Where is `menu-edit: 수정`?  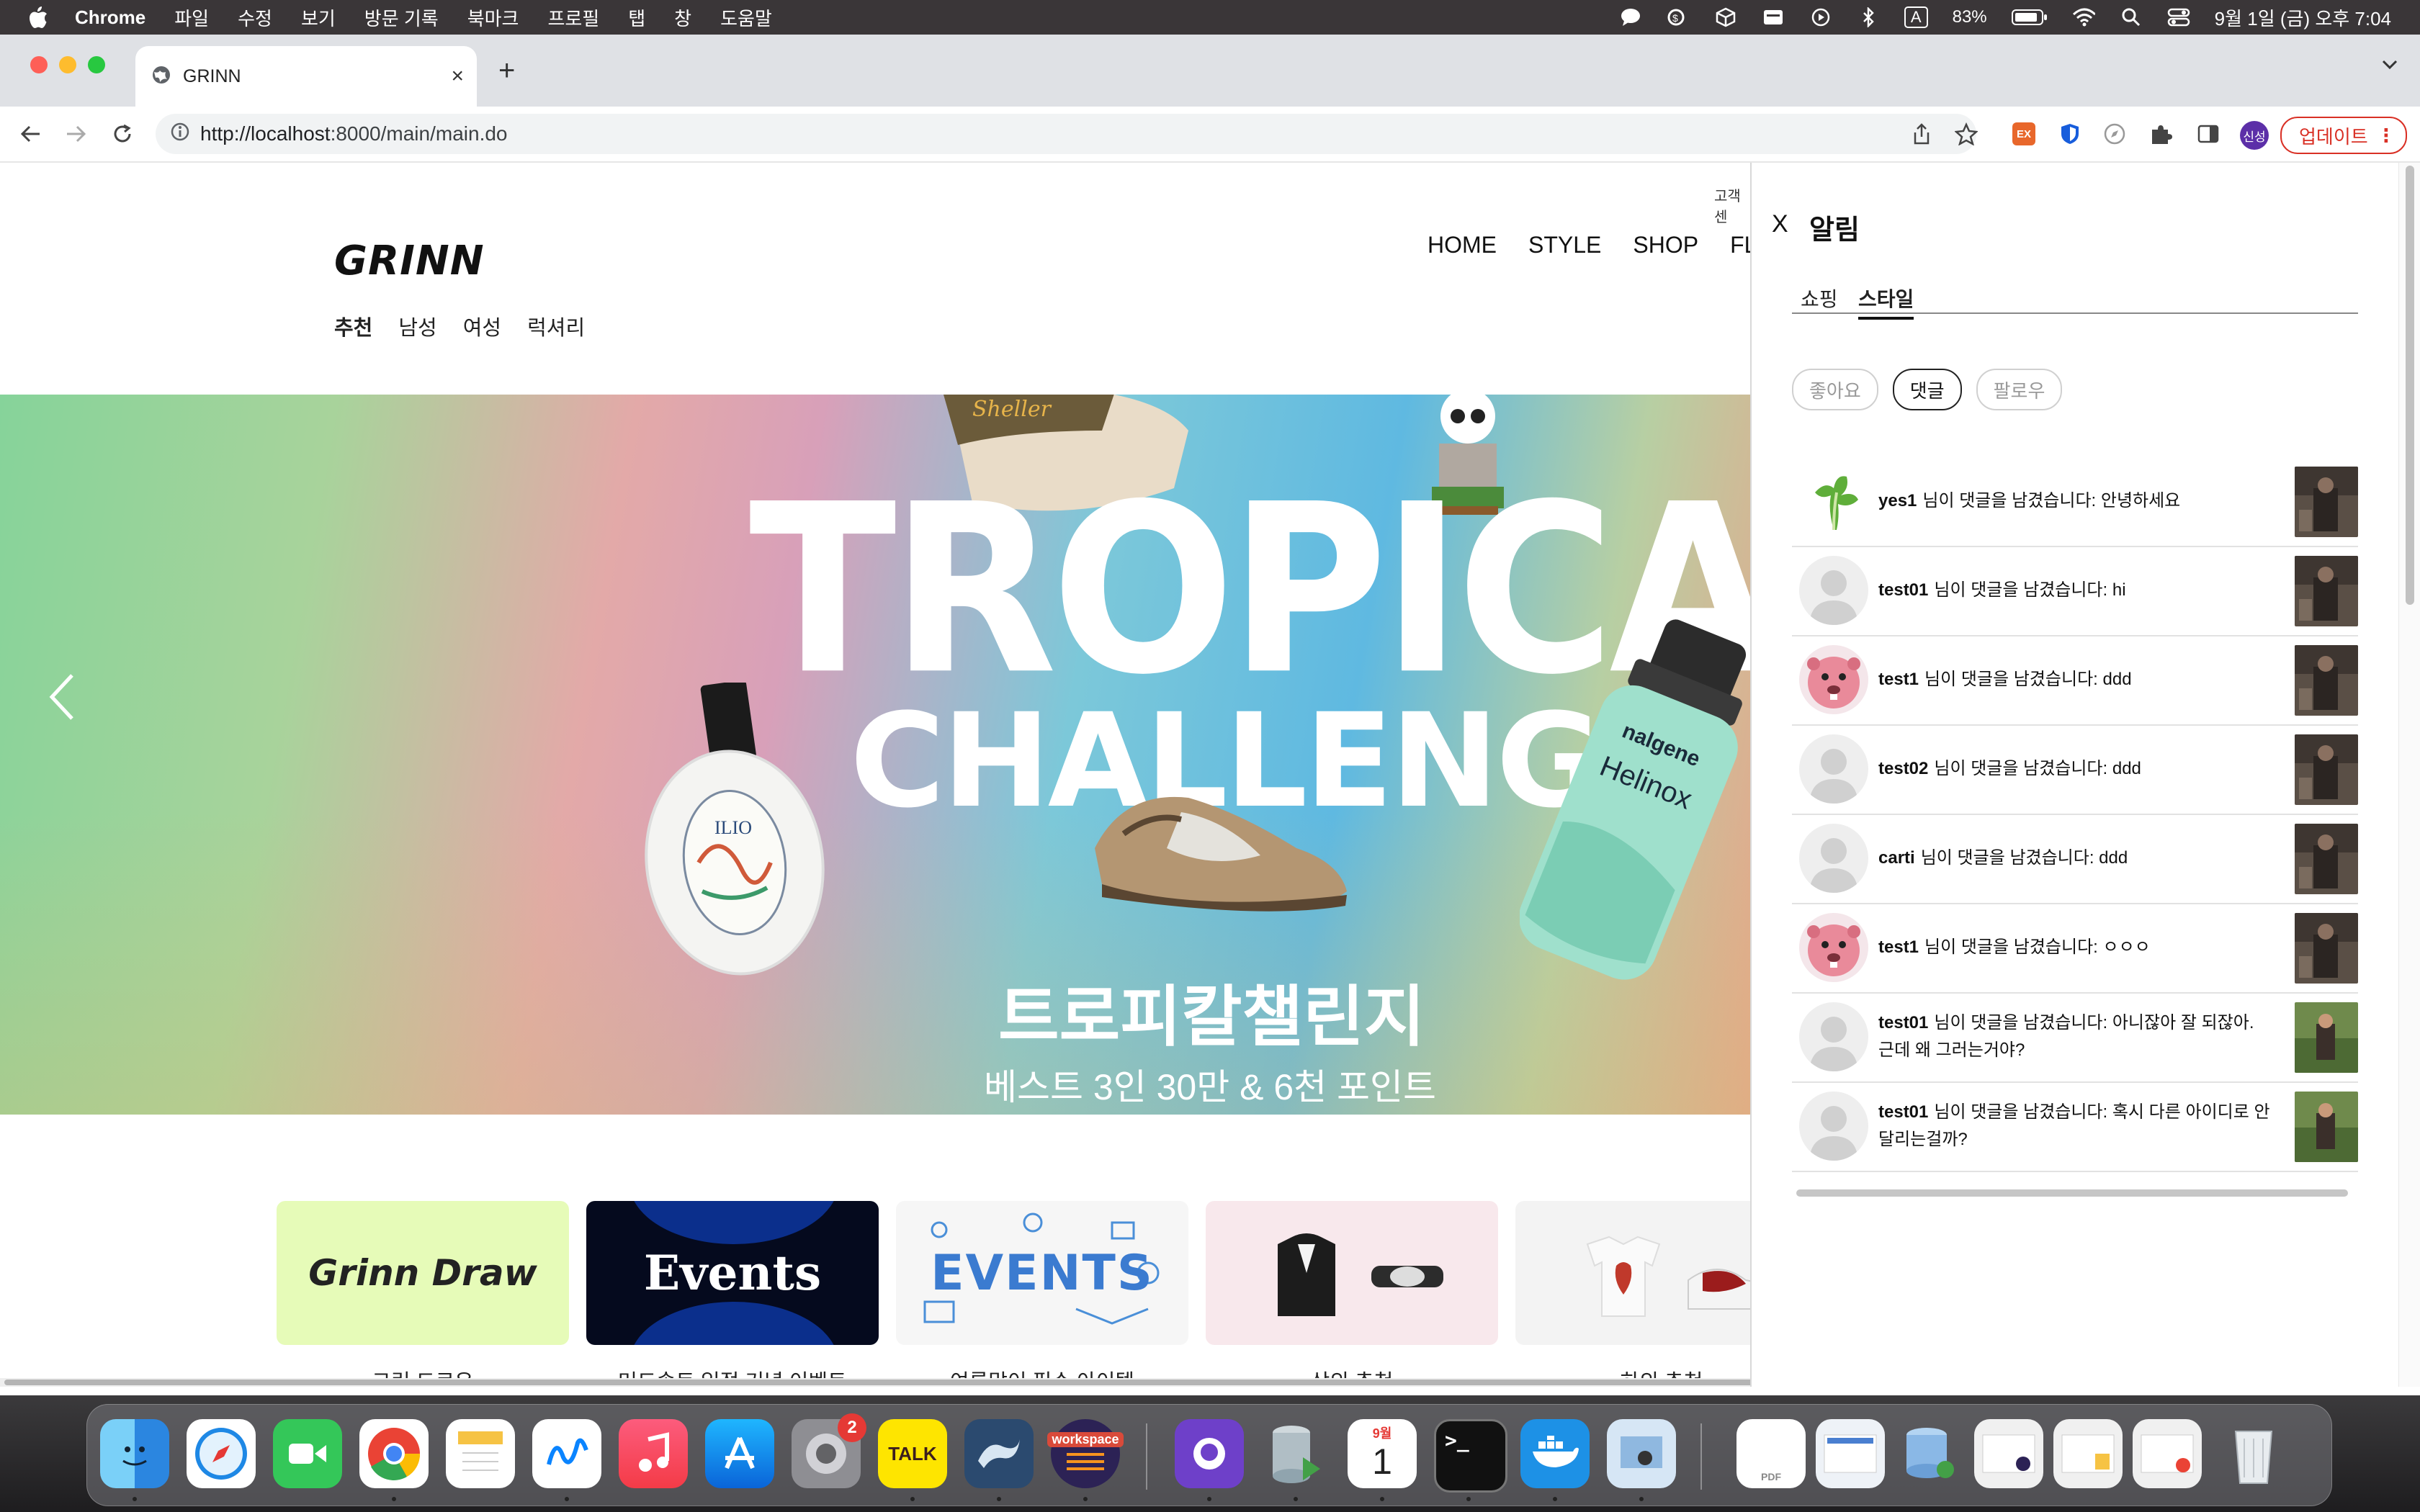
menu-edit: 수정 is located at coordinates (255, 17).